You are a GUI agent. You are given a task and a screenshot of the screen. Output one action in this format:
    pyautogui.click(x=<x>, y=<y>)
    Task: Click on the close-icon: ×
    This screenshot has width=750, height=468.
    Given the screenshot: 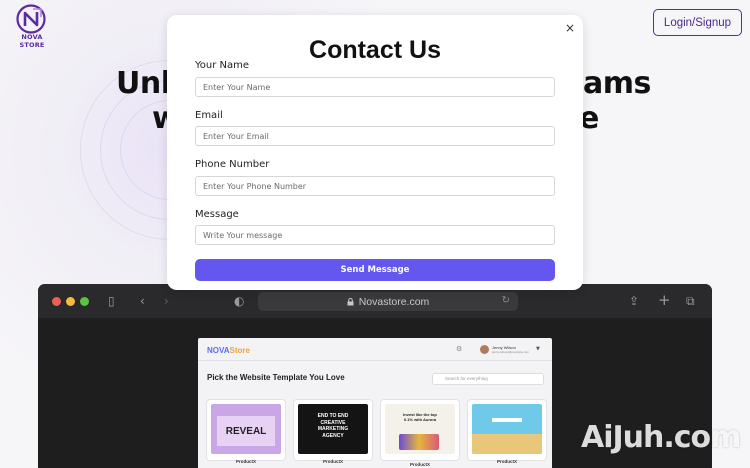 What is the action you would take?
    pyautogui.click(x=570, y=28)
    